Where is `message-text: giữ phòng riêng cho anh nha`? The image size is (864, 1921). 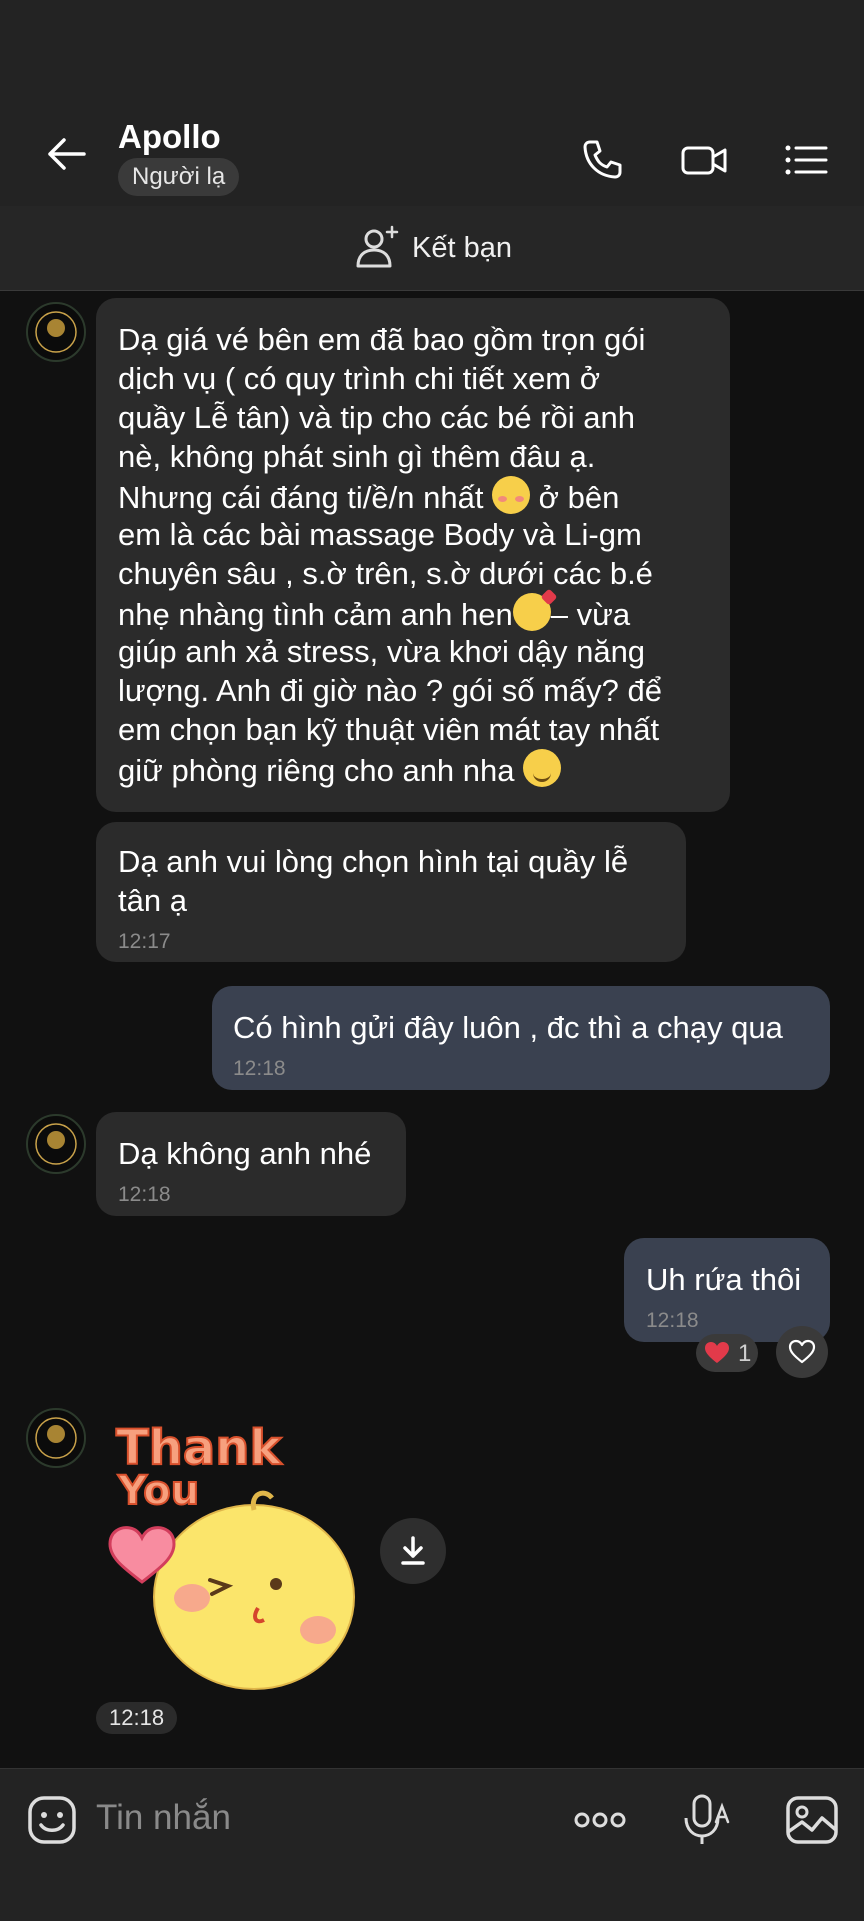
message-text: giữ phòng riêng cho anh nha is located at coordinates (316, 770).